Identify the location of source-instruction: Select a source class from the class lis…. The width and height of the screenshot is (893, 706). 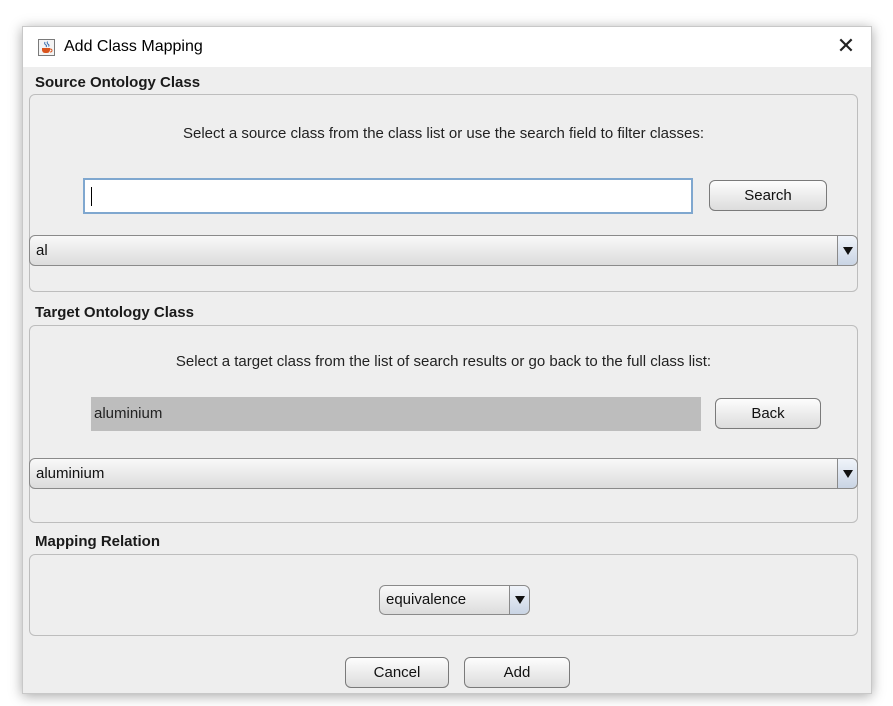
(443, 133).